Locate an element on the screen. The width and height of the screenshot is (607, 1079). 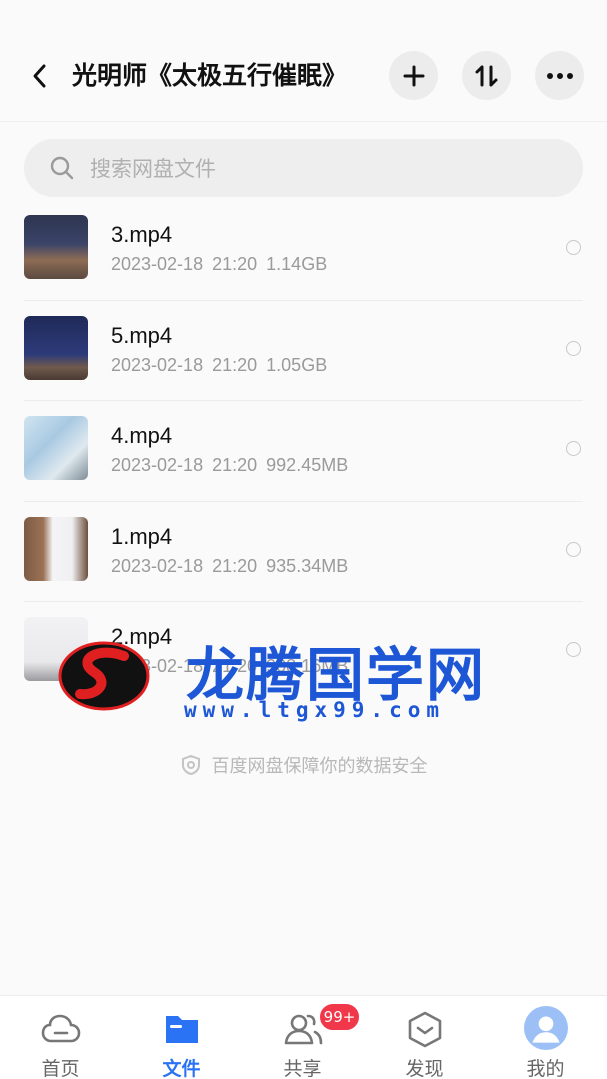
nav-discover: 发现 is located at coordinates (424, 1037).